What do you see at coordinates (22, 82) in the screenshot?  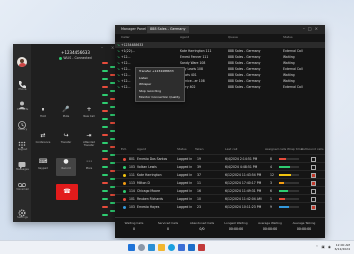 I see `phone-nav-icon` at bounding box center [22, 82].